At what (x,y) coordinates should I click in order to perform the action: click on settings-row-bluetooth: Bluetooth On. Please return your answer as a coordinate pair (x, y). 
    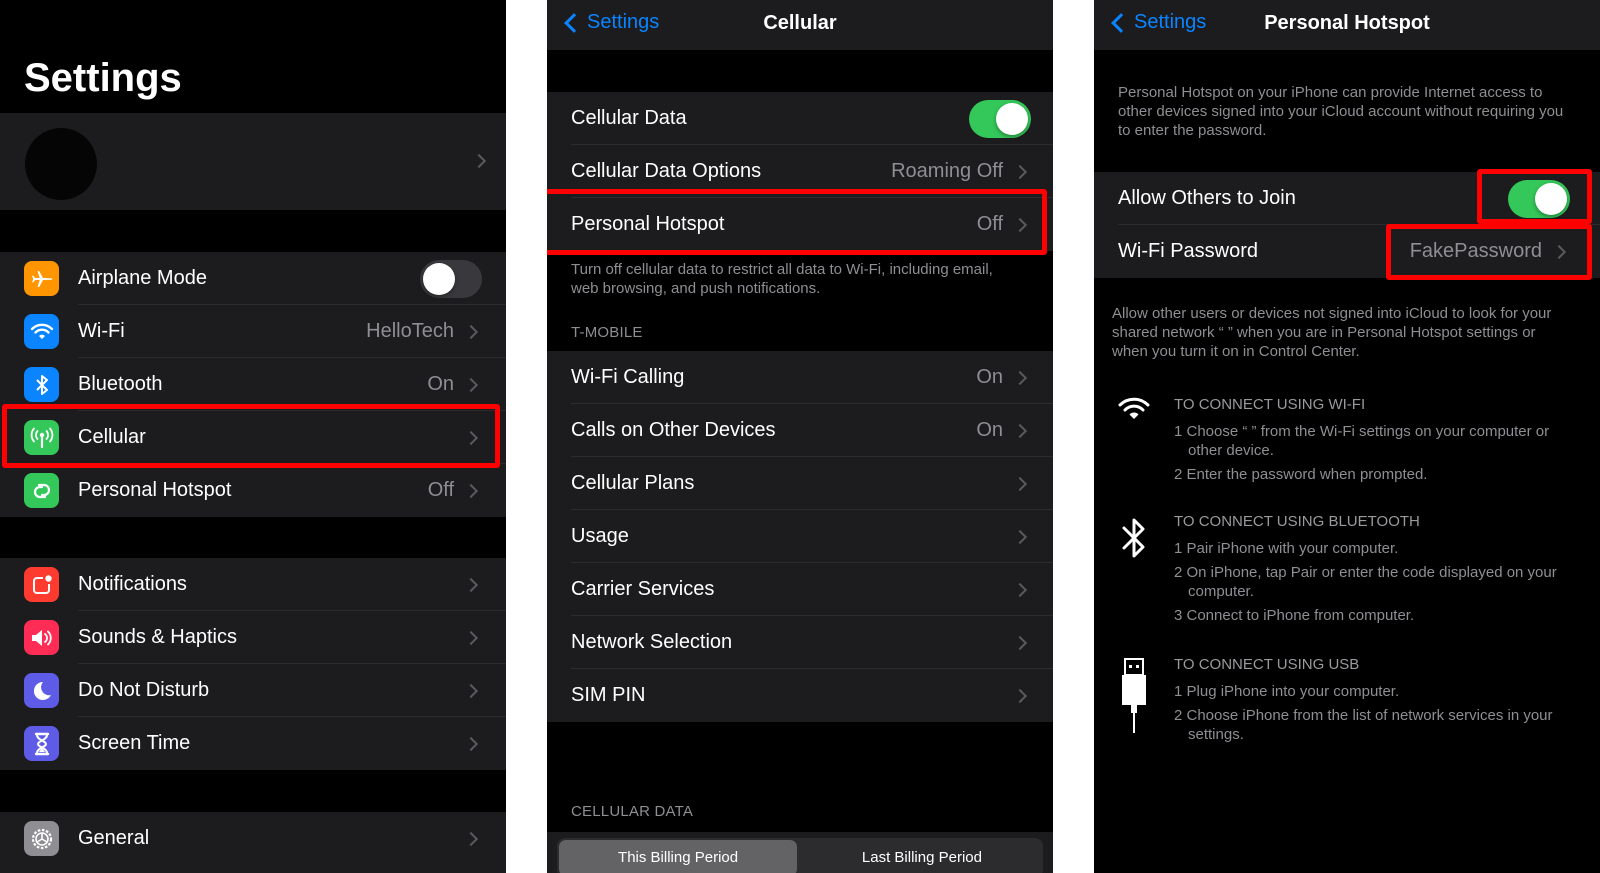
    Looking at the image, I should click on (253, 384).